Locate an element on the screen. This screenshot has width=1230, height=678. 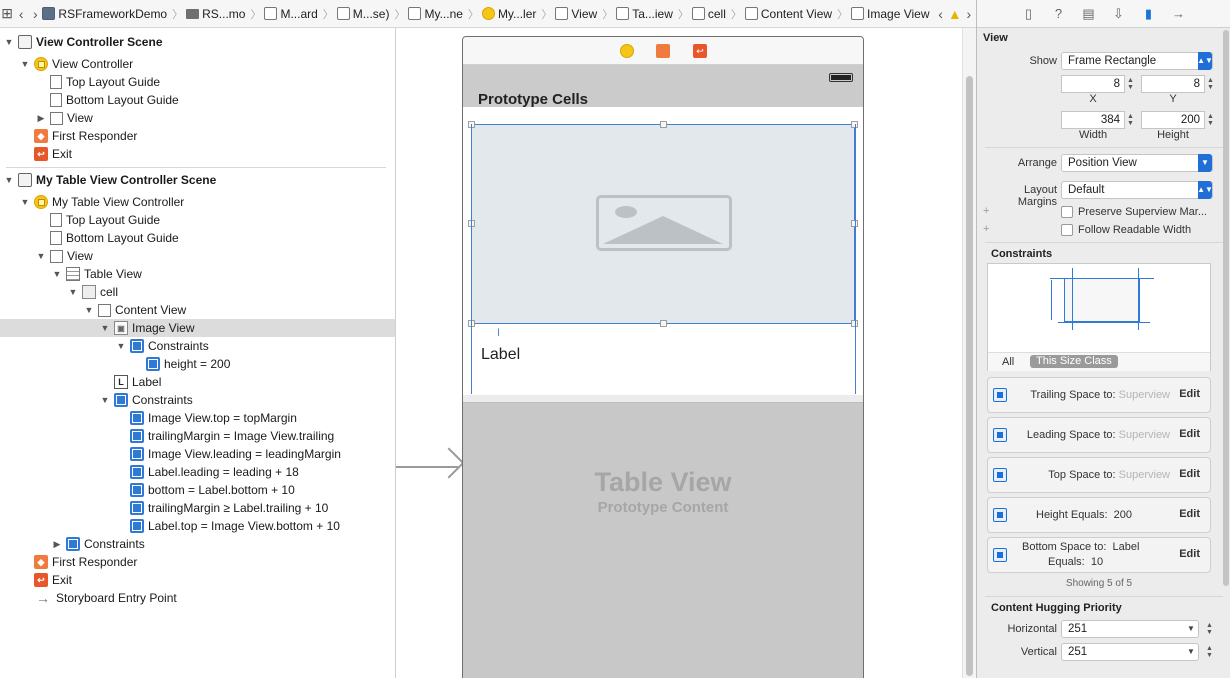
constraint-trailing: Trailing Space to: Superview Edit is located at coordinates (1099, 395).